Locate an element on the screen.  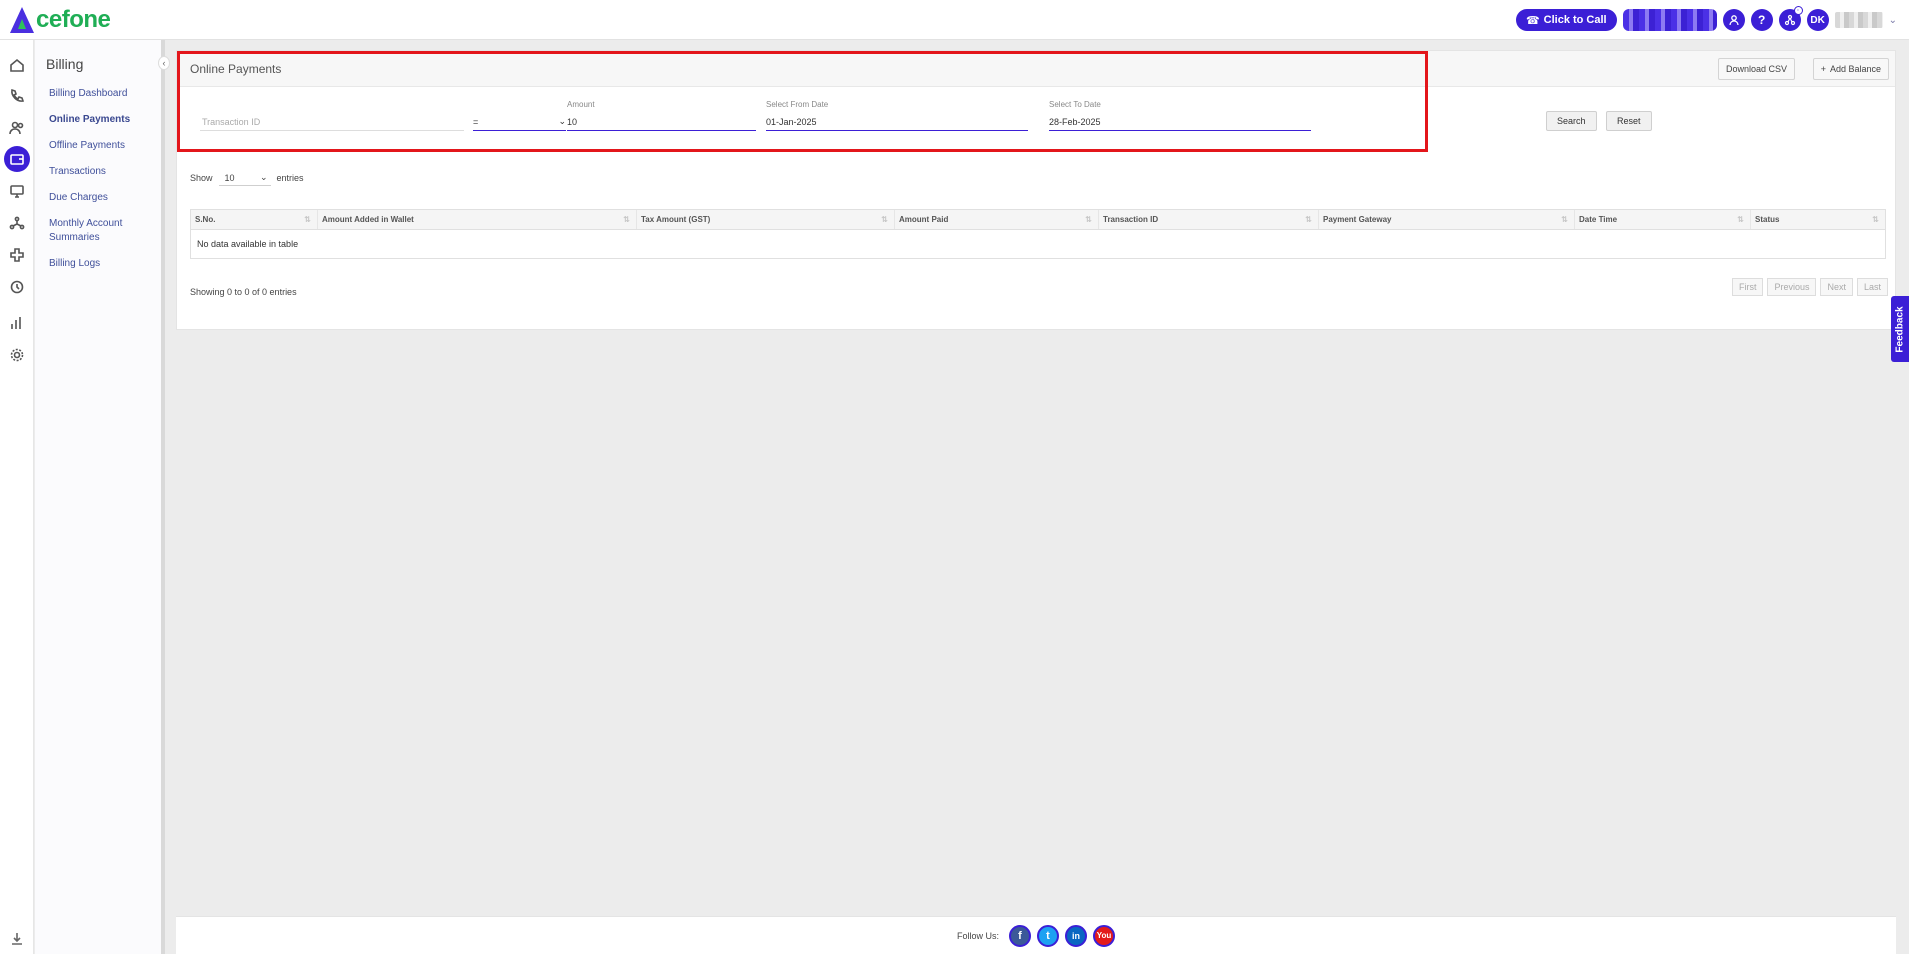
footer: Follow Us: f t in You is located at coordinates (1036, 935).